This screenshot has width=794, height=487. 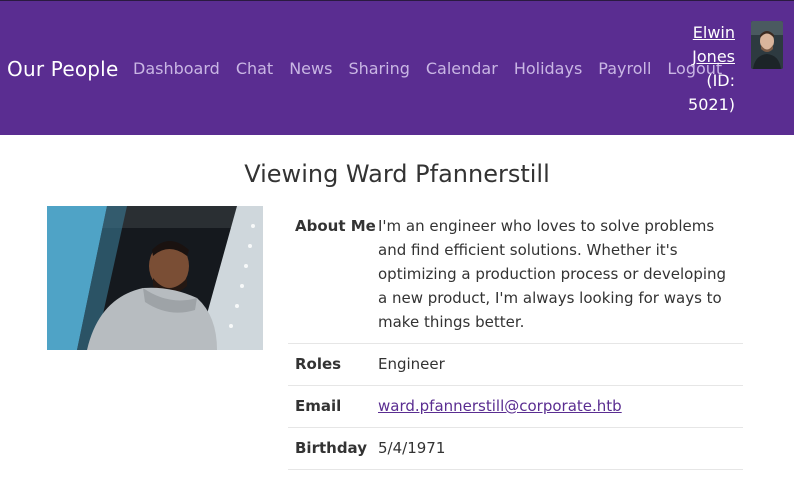 What do you see at coordinates (378, 68) in the screenshot?
I see `nav-link-sharing: Sharing` at bounding box center [378, 68].